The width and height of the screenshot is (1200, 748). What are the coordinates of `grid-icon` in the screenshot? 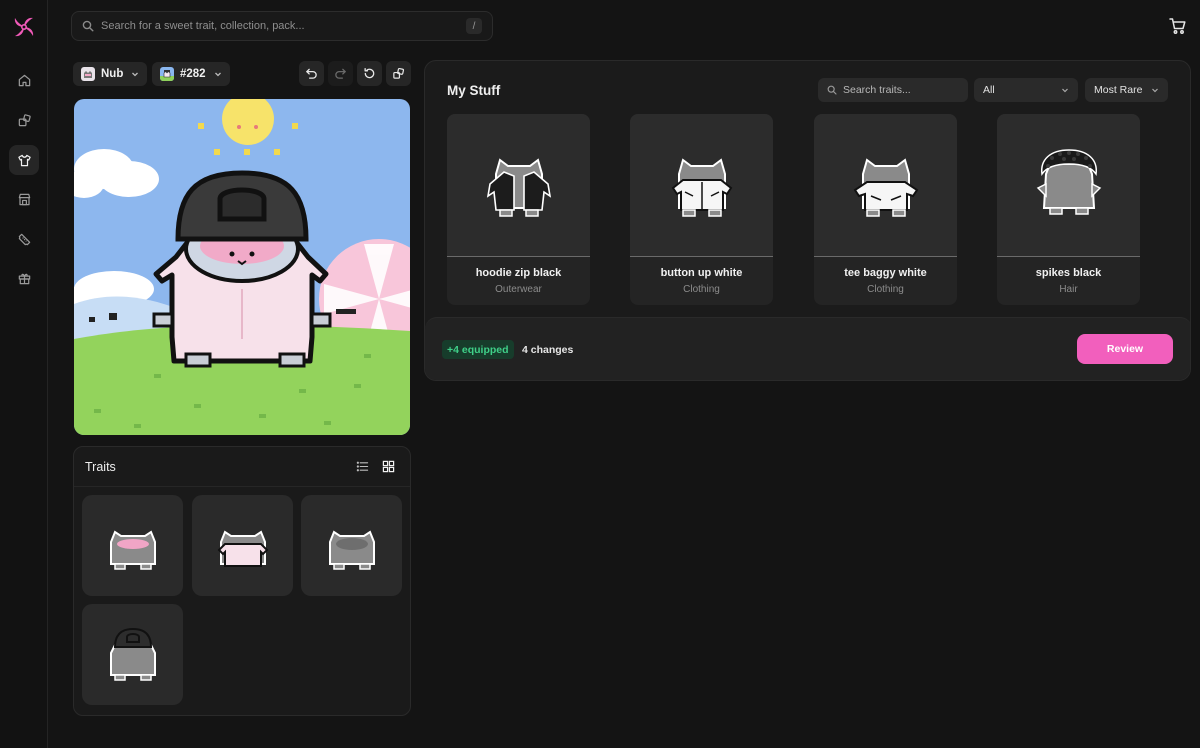 It's located at (388, 466).